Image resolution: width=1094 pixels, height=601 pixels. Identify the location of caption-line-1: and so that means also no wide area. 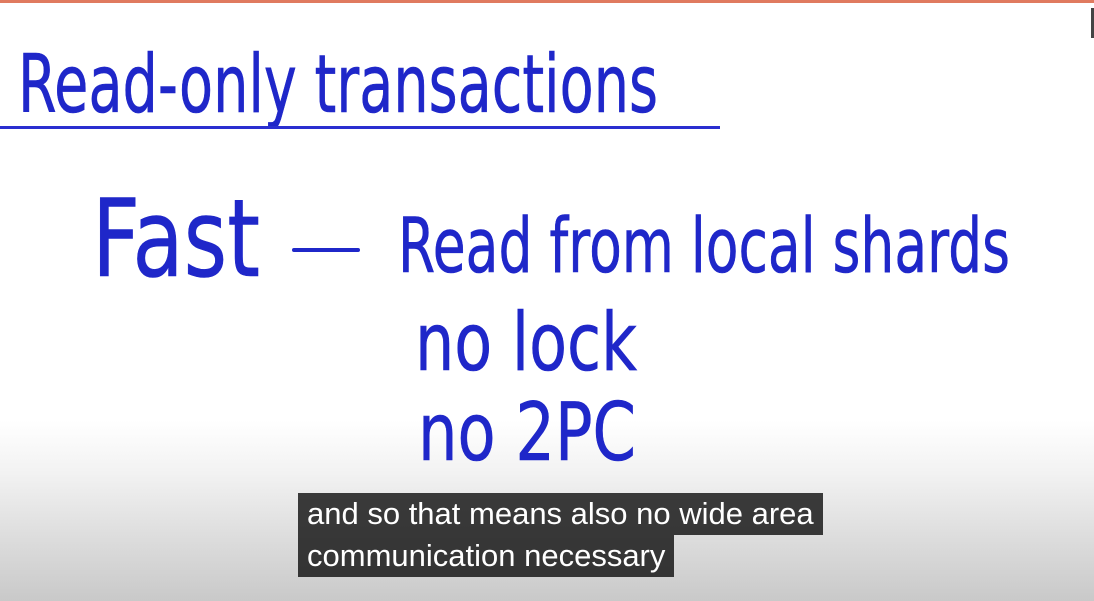
(560, 514).